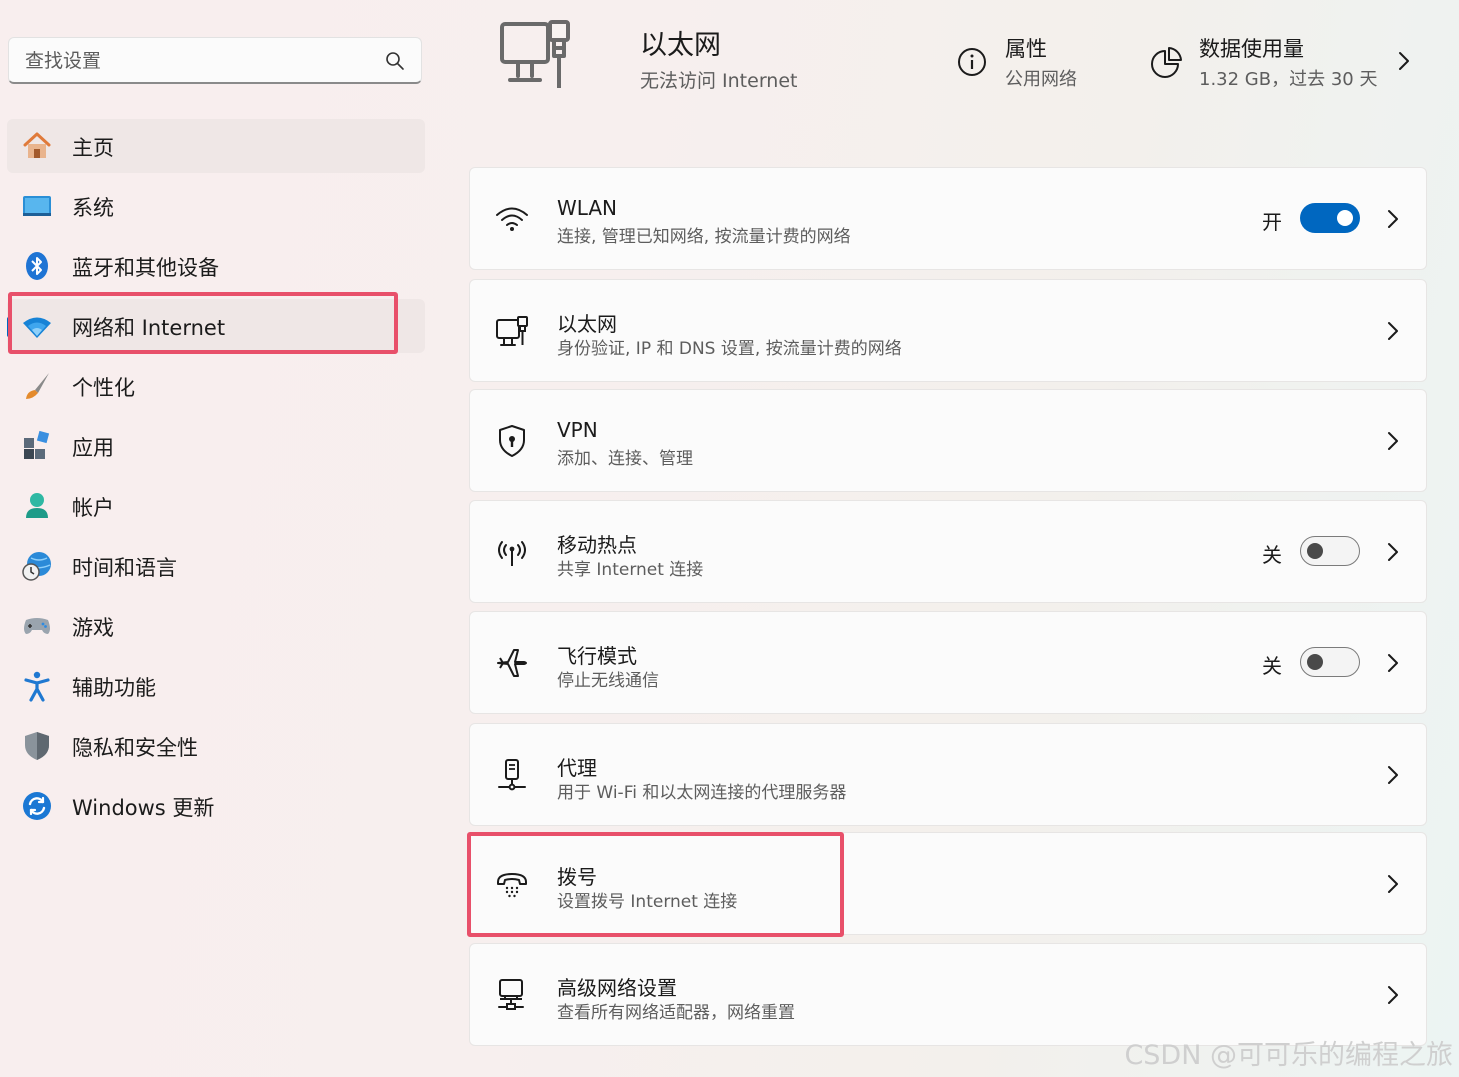 This screenshot has height=1077, width=1459. I want to click on account-icon, so click(37, 505).